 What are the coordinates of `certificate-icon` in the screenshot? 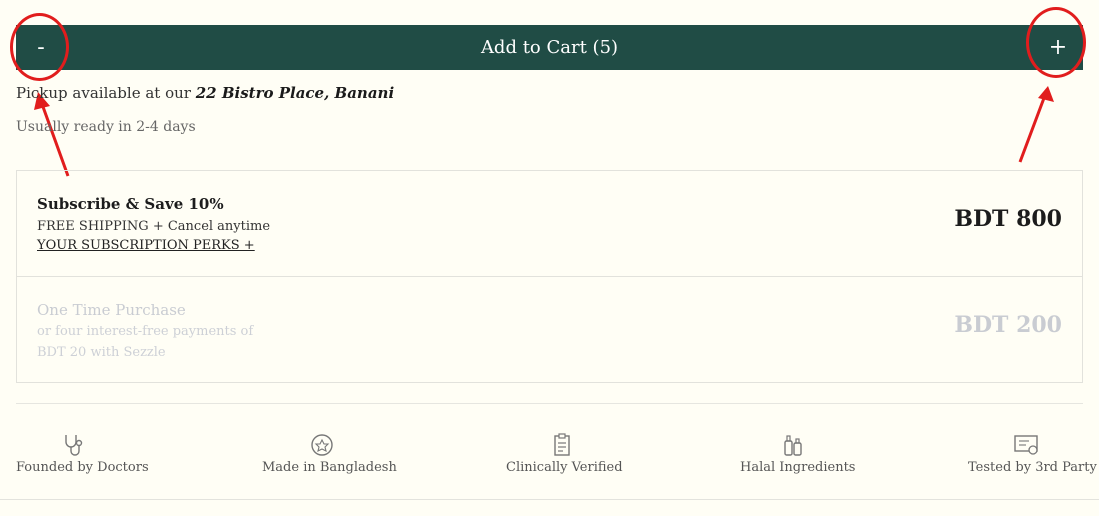 It's located at (1026, 445).